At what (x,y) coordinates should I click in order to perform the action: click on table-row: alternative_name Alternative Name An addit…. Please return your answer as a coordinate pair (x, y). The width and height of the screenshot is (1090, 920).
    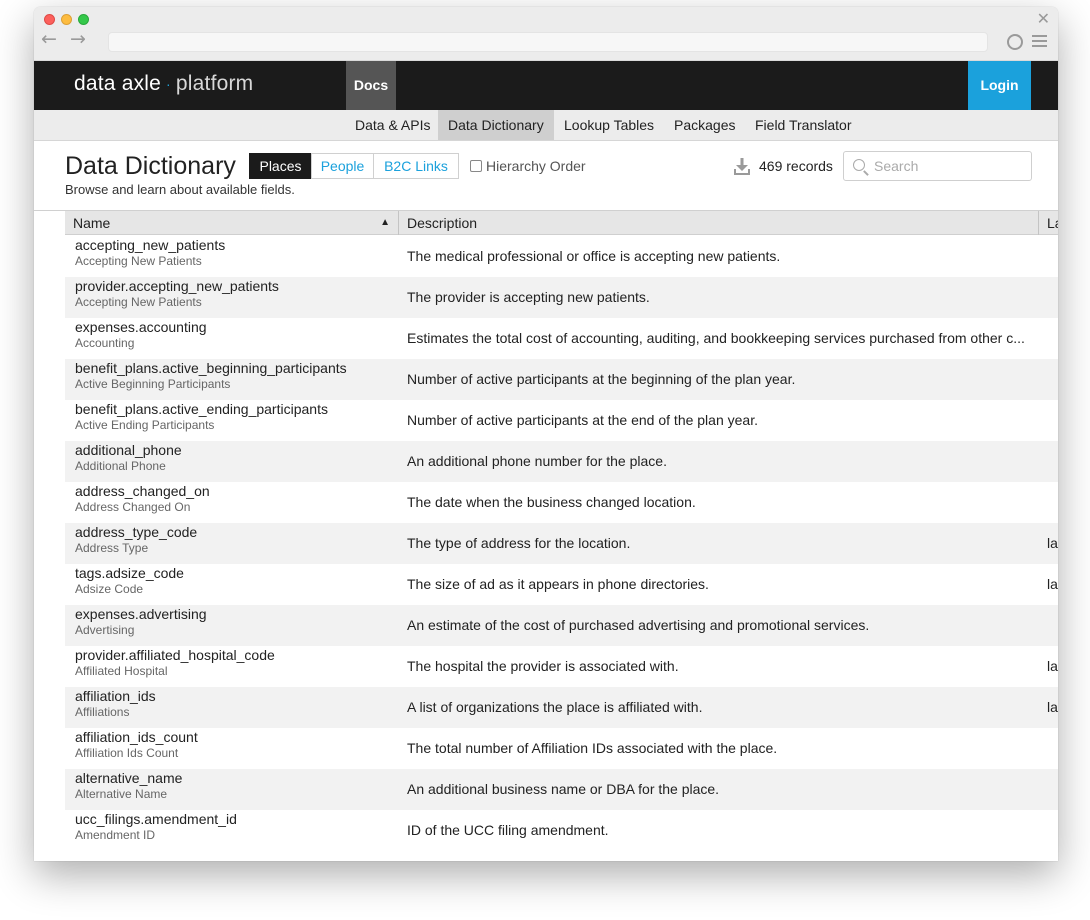
    Looking at the image, I should click on (561, 789).